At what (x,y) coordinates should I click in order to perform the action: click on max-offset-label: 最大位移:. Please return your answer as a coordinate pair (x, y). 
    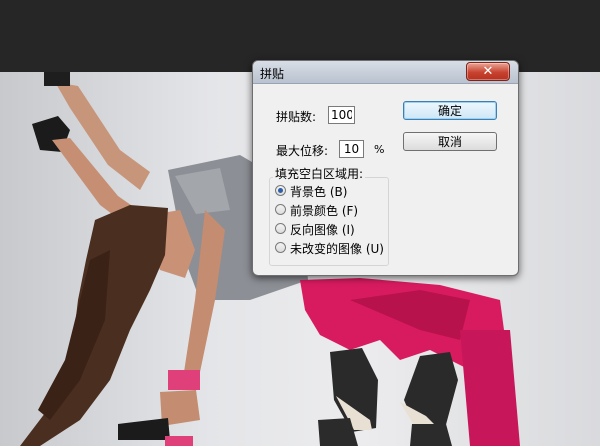
    Looking at the image, I should click on (302, 151).